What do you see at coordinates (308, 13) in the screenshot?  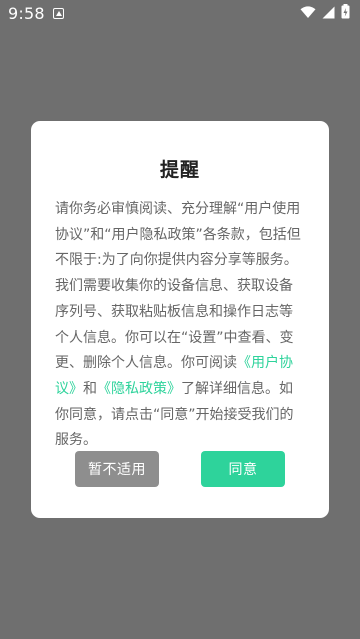 I see `wifi-icon` at bounding box center [308, 13].